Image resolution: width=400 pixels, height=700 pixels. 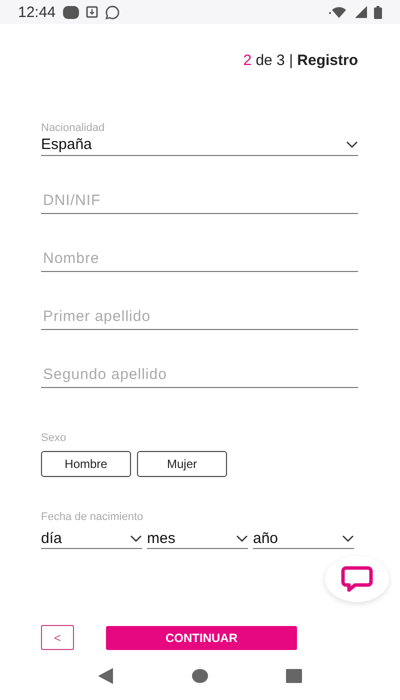 What do you see at coordinates (92, 517) in the screenshot?
I see `field-label: Fecha de nacimiento` at bounding box center [92, 517].